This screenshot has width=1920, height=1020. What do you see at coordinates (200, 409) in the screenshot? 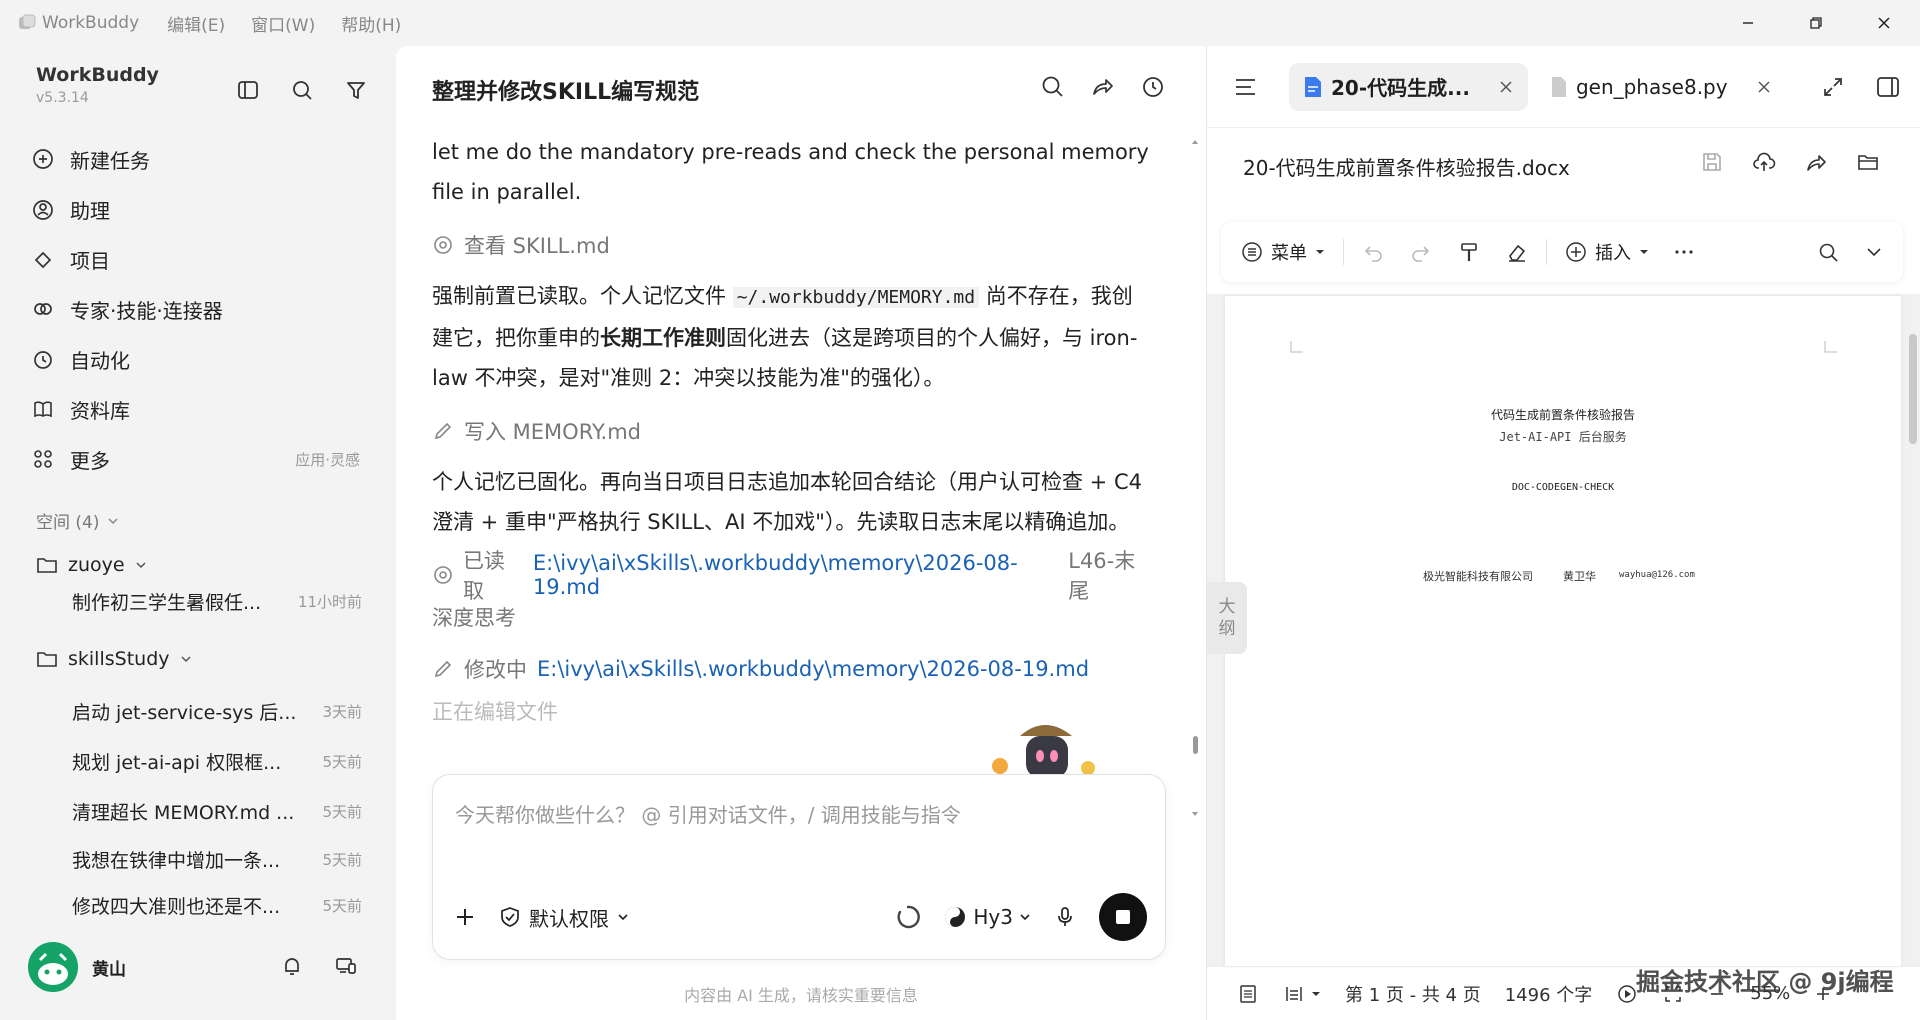
I see `nav-library: 资料库` at bounding box center [200, 409].